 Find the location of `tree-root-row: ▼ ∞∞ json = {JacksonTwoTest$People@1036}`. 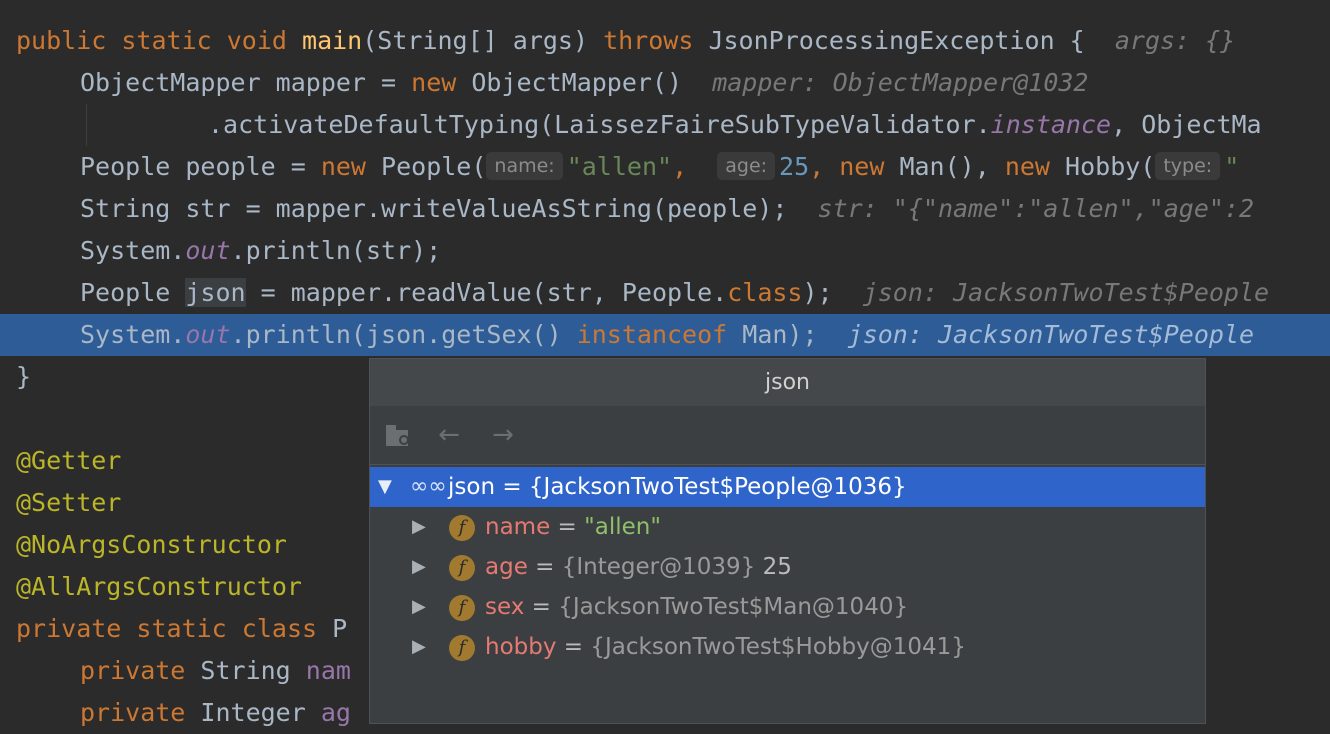

tree-root-row: ▼ ∞∞ json = {JacksonTwoTest$People@1036} is located at coordinates (787, 487).